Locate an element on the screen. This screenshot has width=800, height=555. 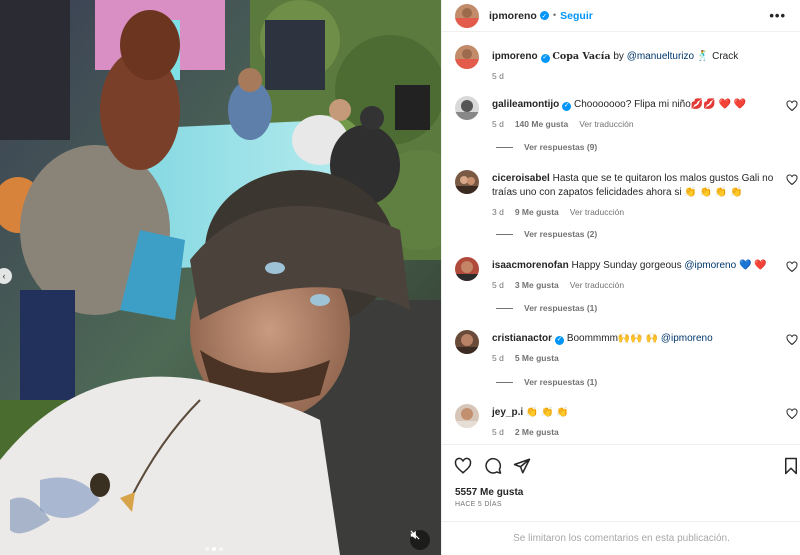
comment-text: Happy Sunday gorgeous is located at coordinates (626, 265).